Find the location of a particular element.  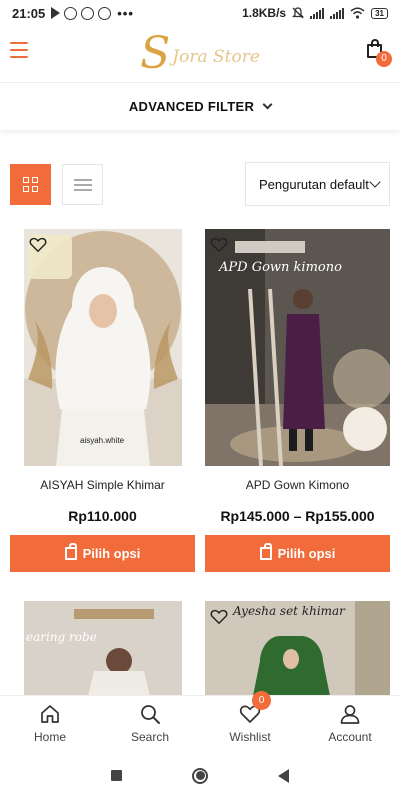

image-caption: aisyah.white is located at coordinates (102, 440).